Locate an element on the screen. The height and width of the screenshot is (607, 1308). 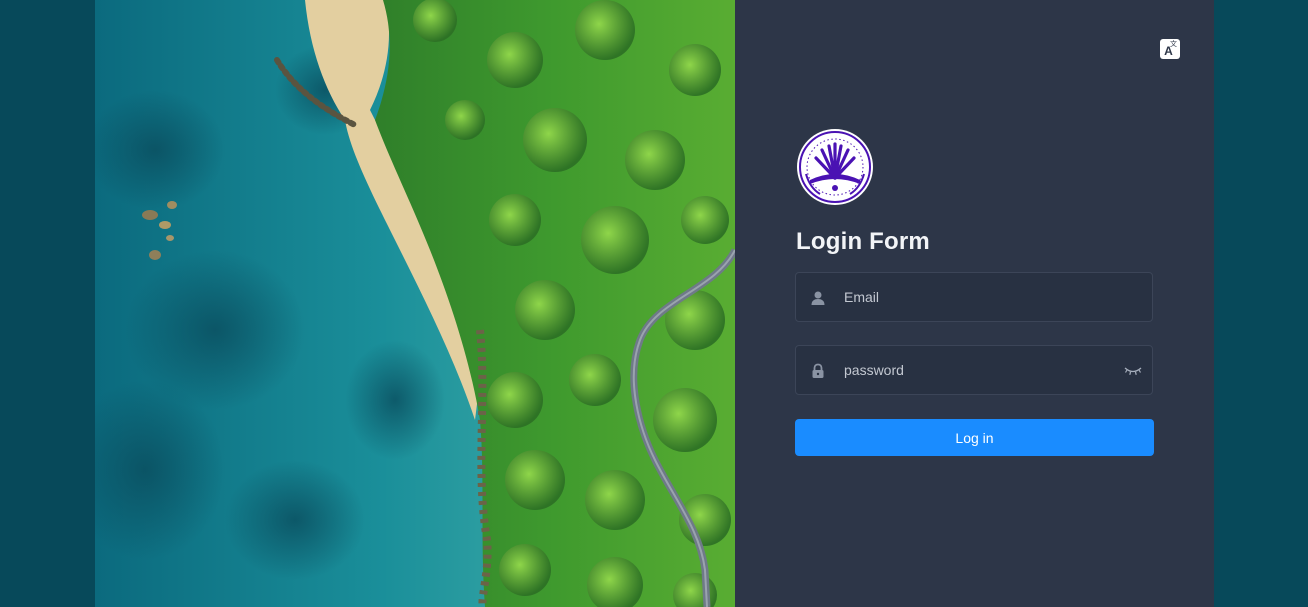
password-input is located at coordinates (984, 370).